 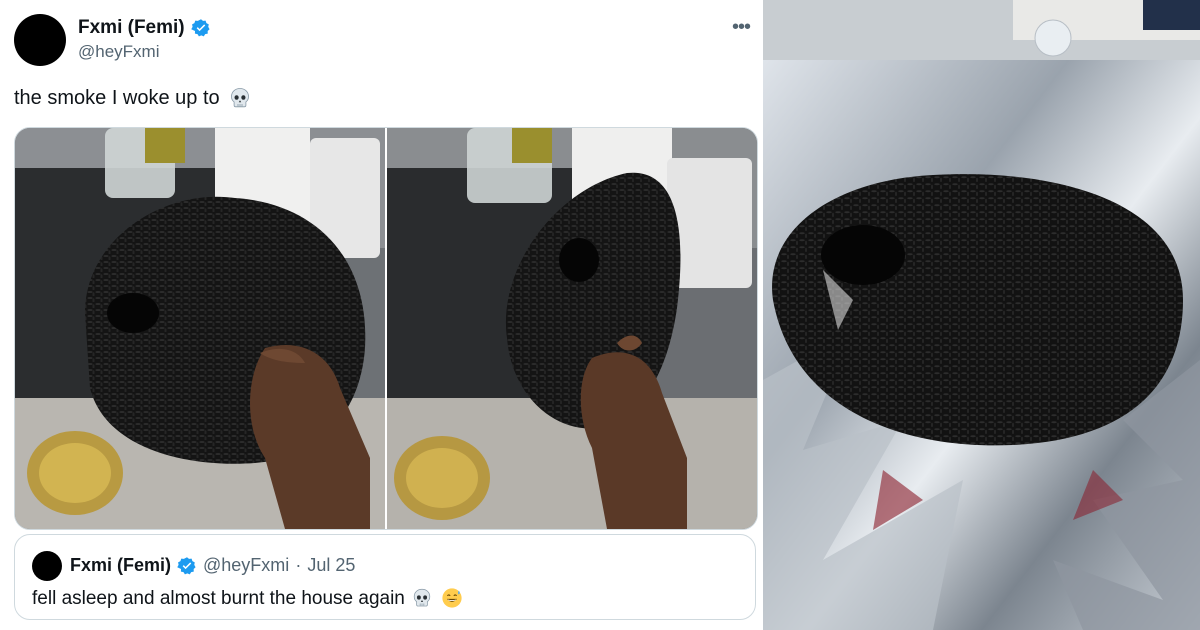 What do you see at coordinates (384, 40) in the screenshot?
I see `tweet-header: Fxmi (Femi) @heyFxmi •••` at bounding box center [384, 40].